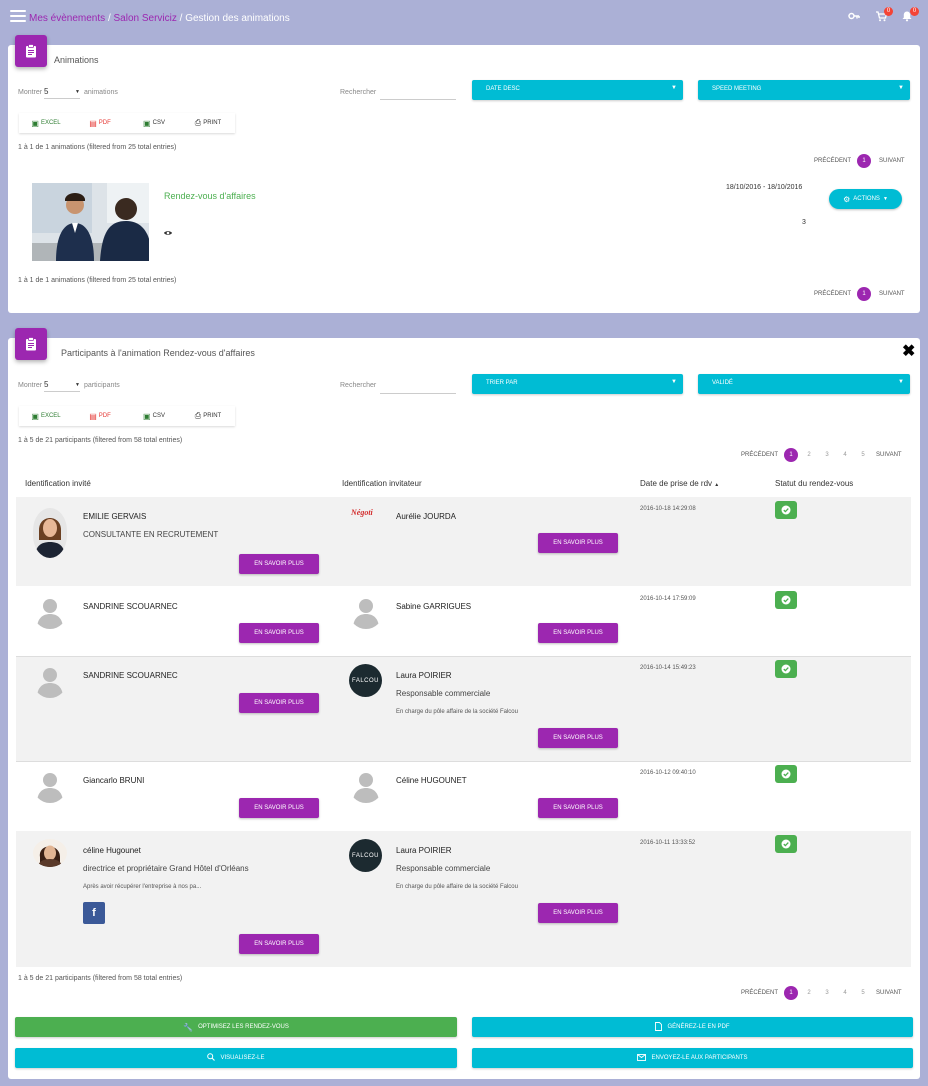 This screenshot has width=928, height=1086. Describe the element at coordinates (679, 483) in the screenshot. I see `col-date: Date de prise de rdv ▲` at that location.